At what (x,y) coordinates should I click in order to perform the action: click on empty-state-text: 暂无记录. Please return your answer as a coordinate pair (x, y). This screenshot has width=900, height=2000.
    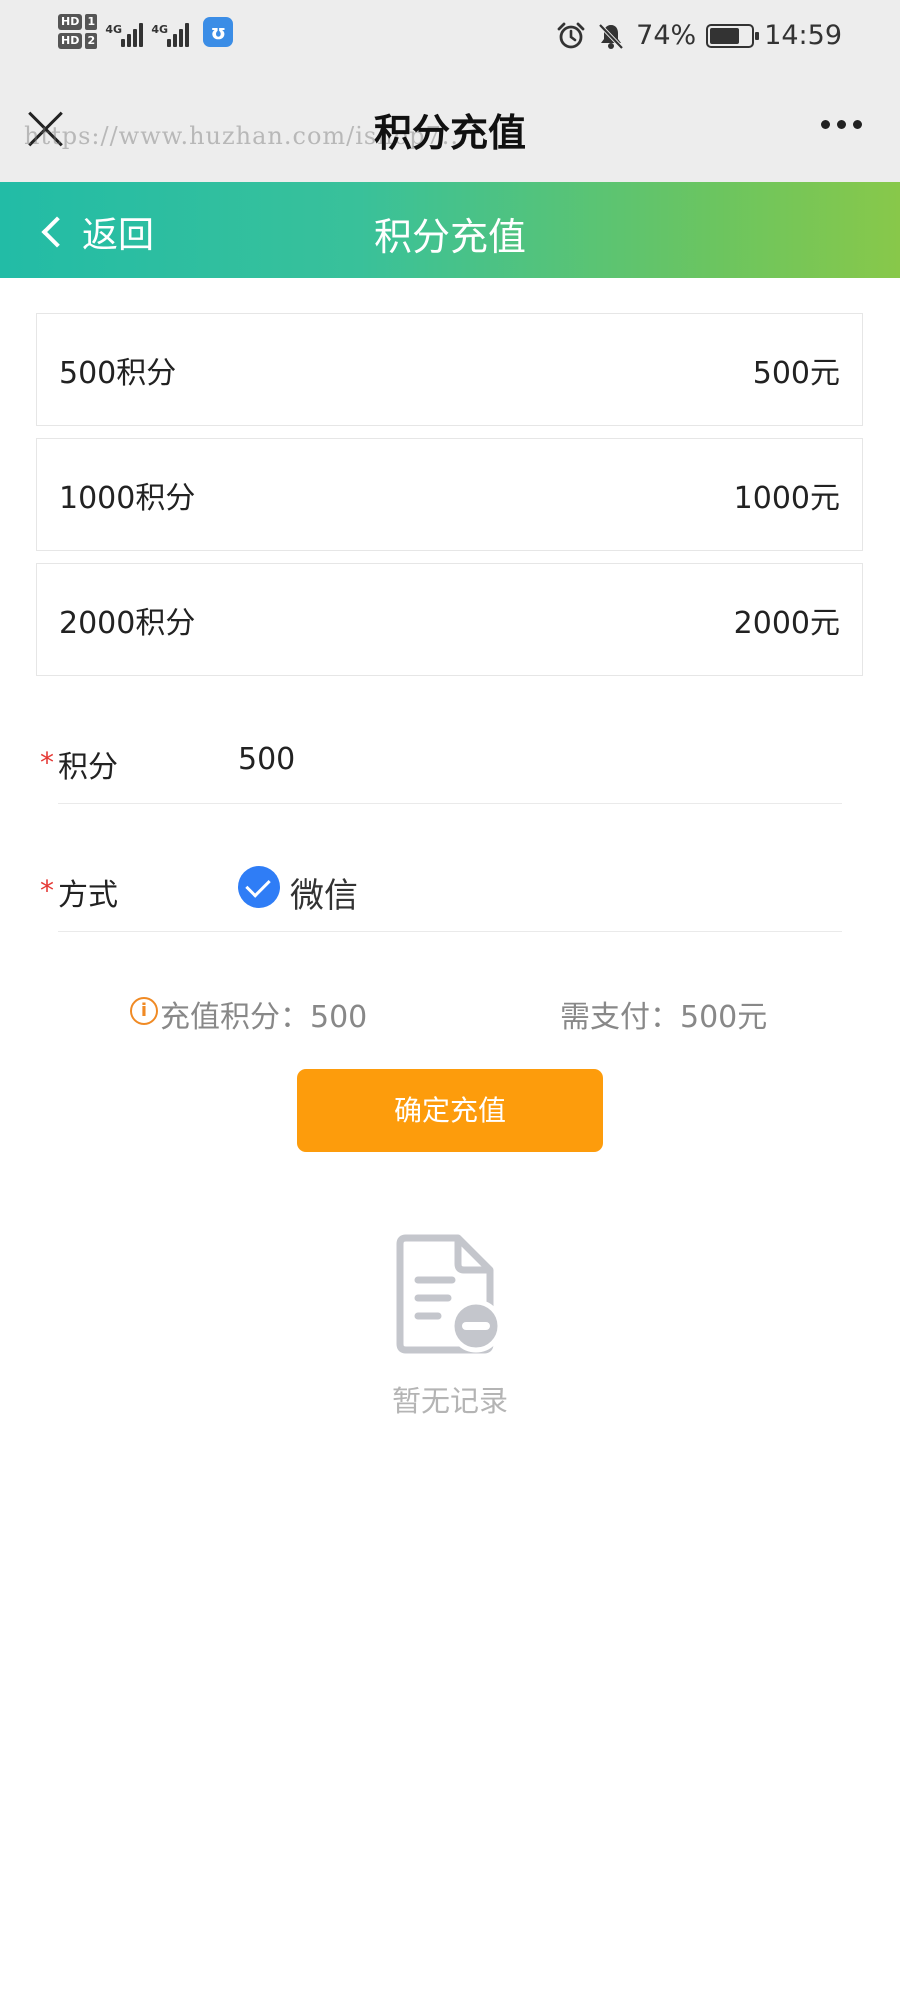
    Looking at the image, I should click on (449, 1401).